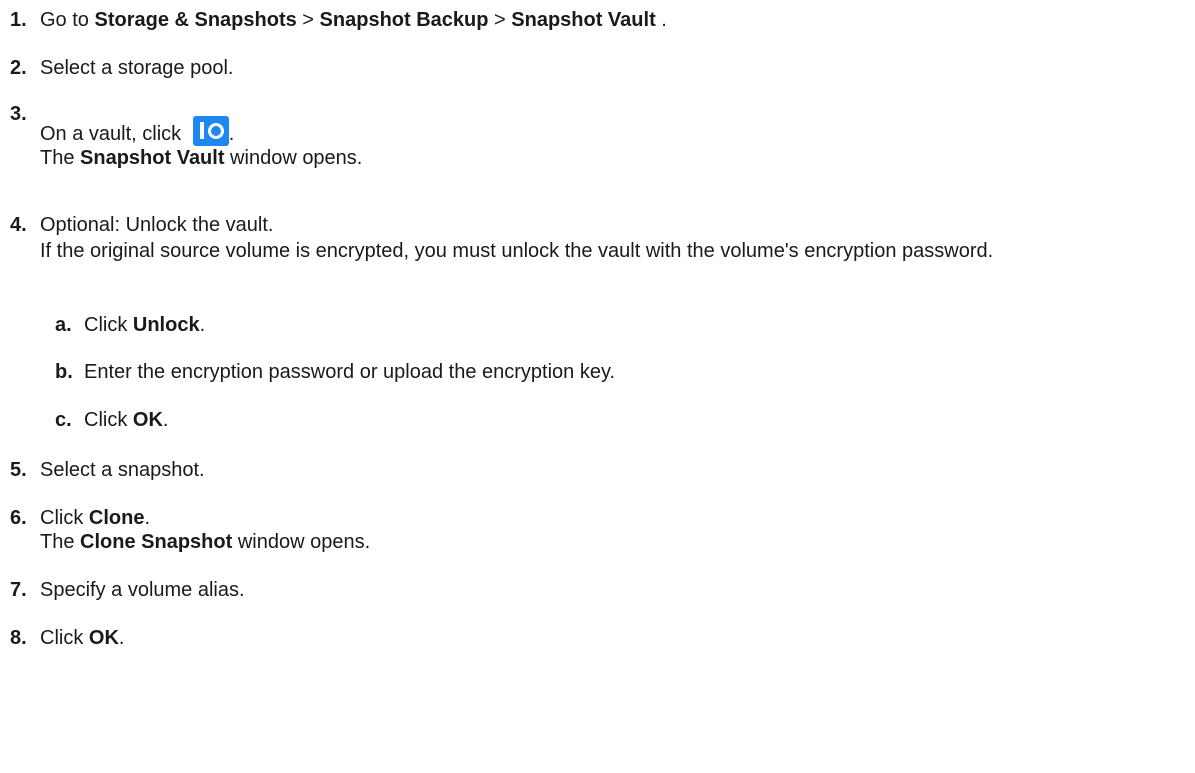 The height and width of the screenshot is (773, 1195). Describe the element at coordinates (18, 114) in the screenshot. I see `step-number: 3.` at that location.